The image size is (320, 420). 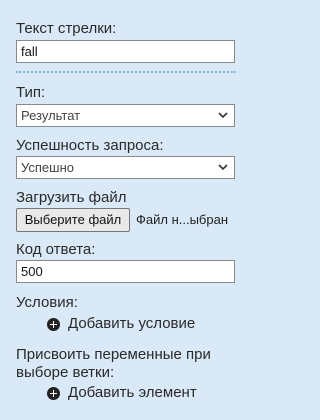 What do you see at coordinates (65, 372) in the screenshot?
I see `assign-variables-label-2: выборе ветки:` at bounding box center [65, 372].